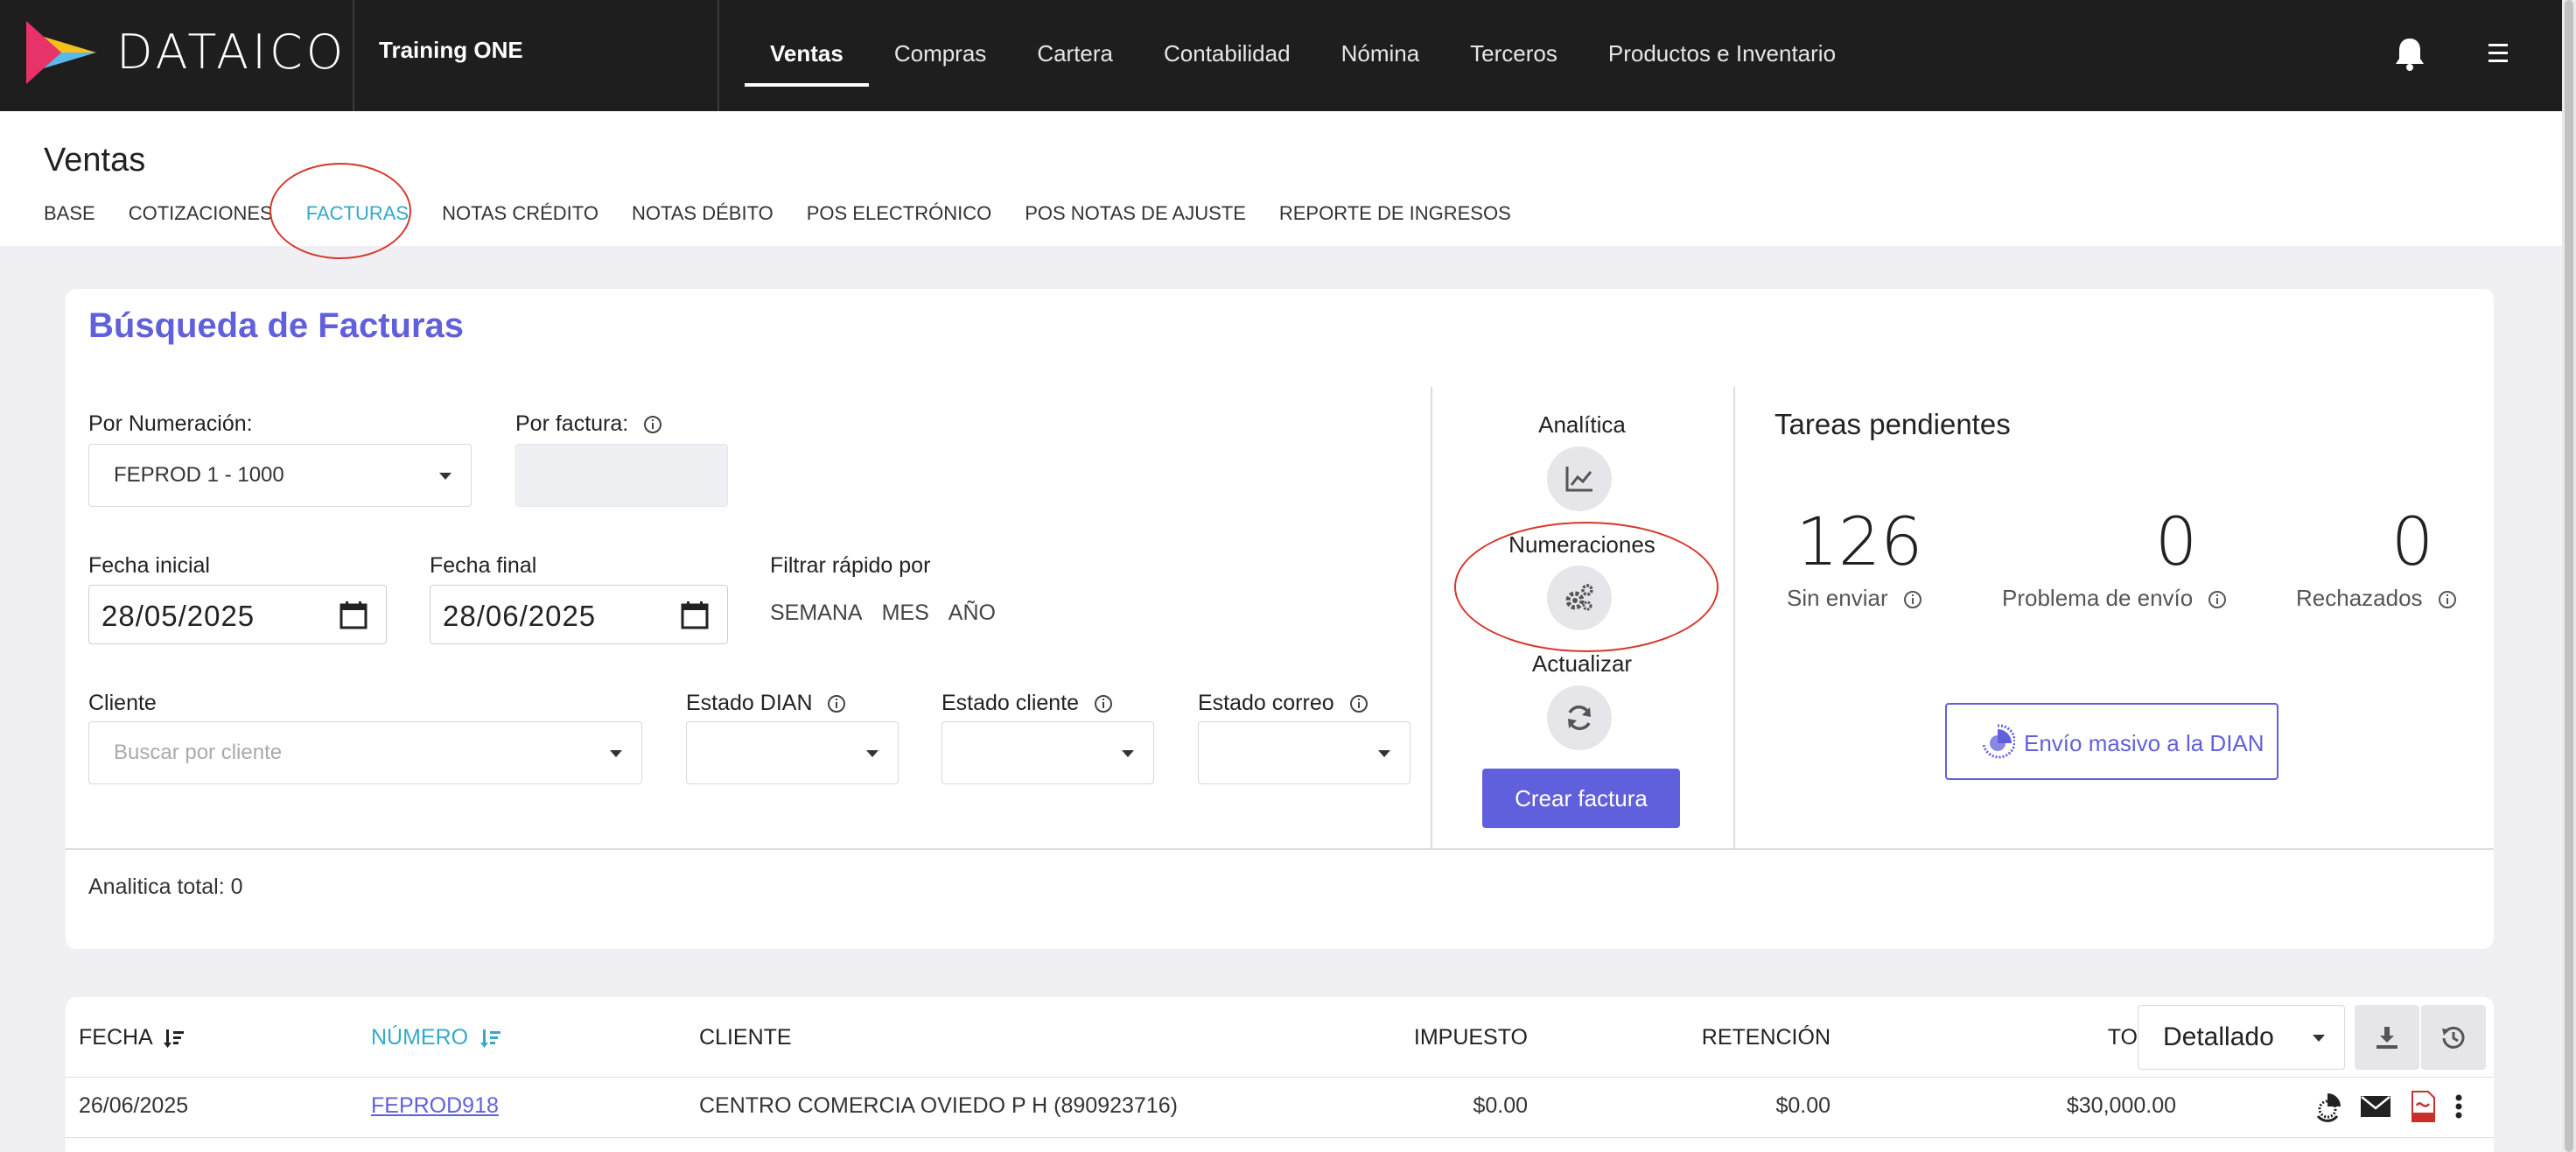  I want to click on nav-item-compras: Compras, so click(940, 56).